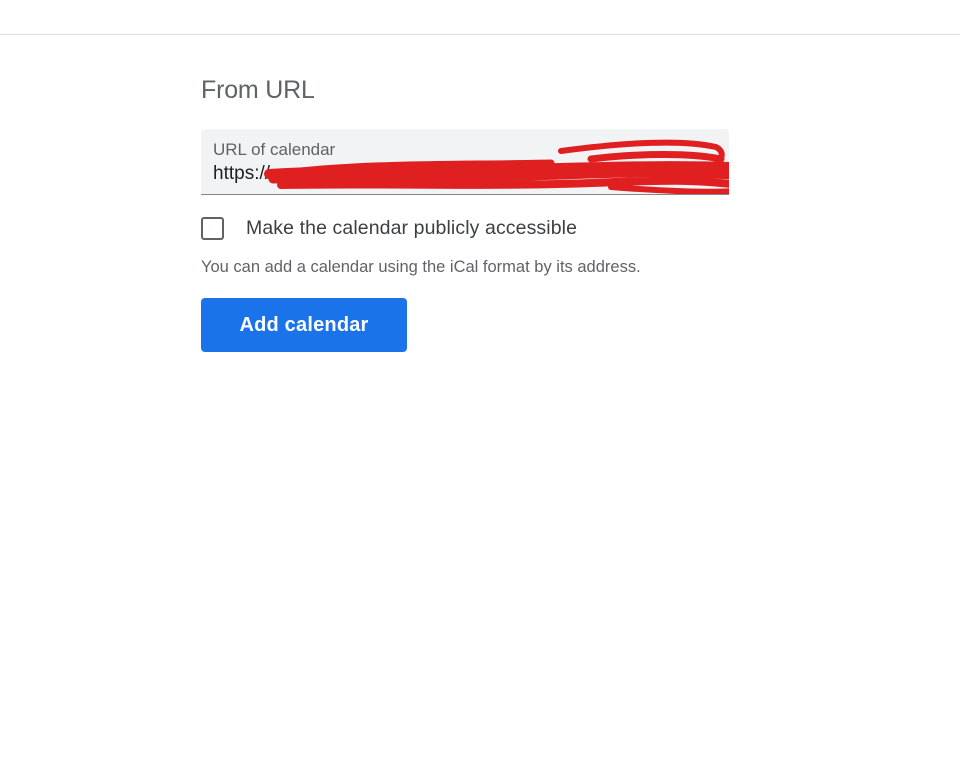 The height and width of the screenshot is (769, 960). What do you see at coordinates (258, 90) in the screenshot?
I see `section-title: From URL` at bounding box center [258, 90].